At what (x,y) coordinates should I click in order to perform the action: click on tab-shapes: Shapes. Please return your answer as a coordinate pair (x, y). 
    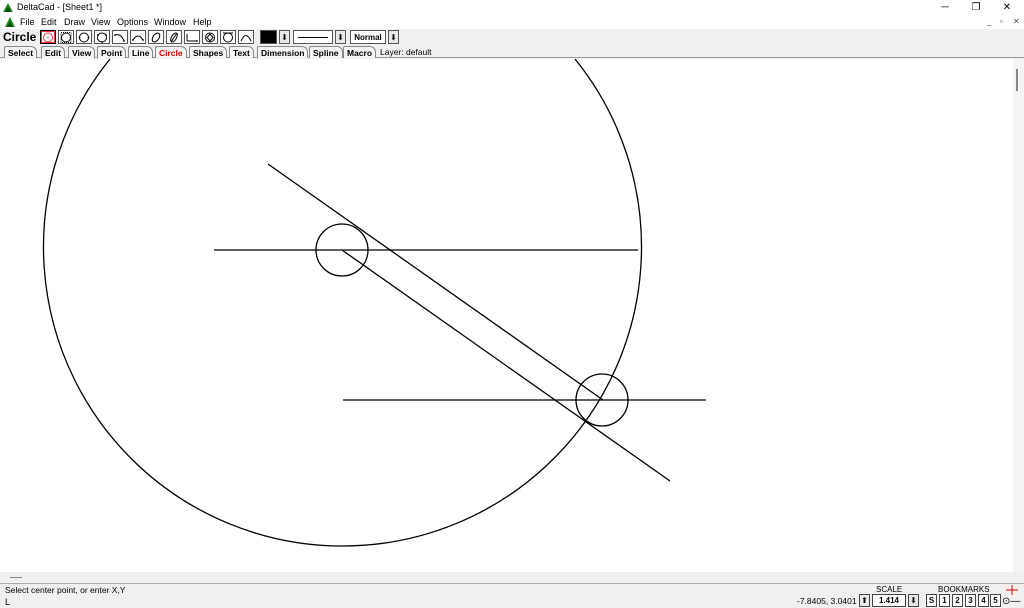
    Looking at the image, I should click on (208, 52).